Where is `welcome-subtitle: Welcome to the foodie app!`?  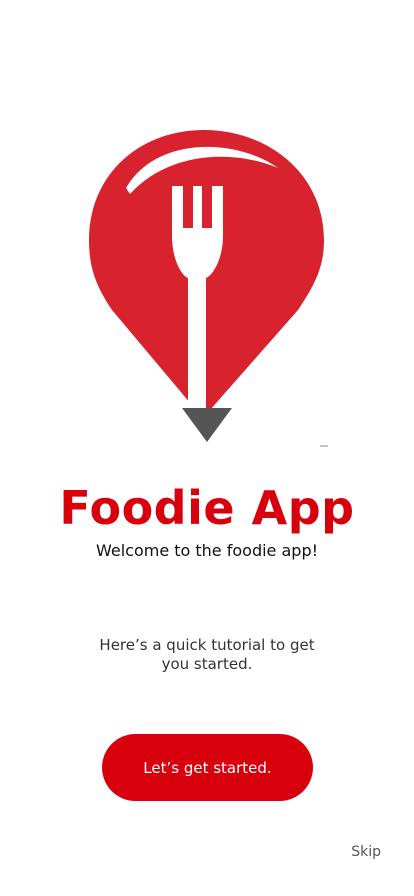
welcome-subtitle: Welcome to the foodie app! is located at coordinates (207, 550).